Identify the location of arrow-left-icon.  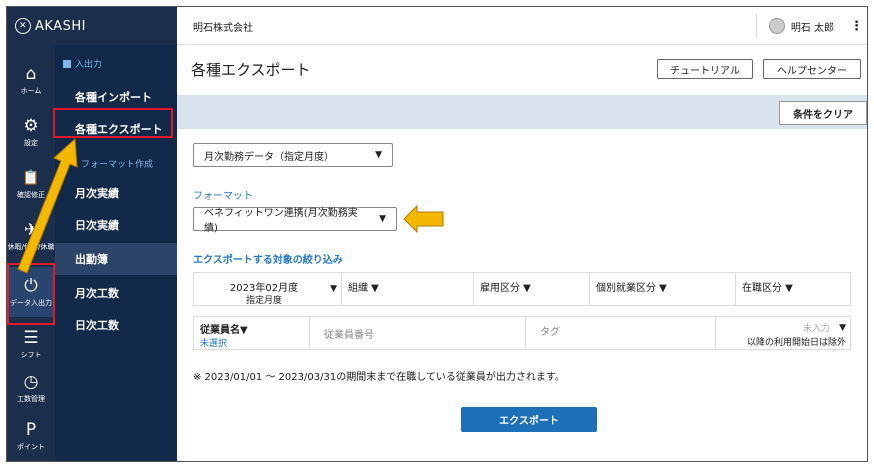
(423, 219).